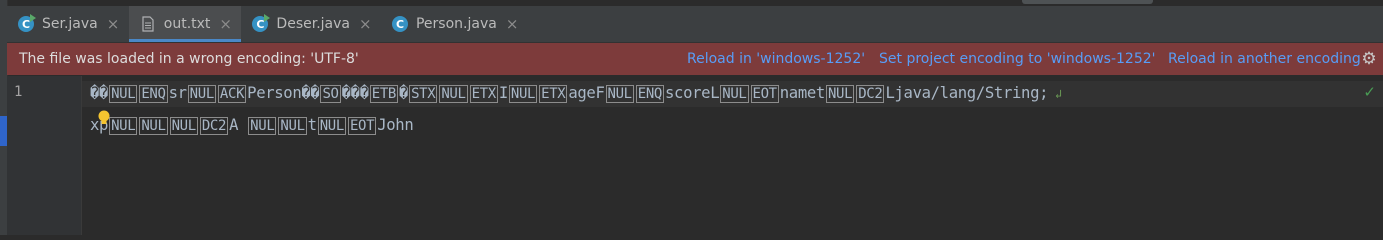 The image size is (1383, 240). I want to click on control-char-token: ETB, so click(384, 94).